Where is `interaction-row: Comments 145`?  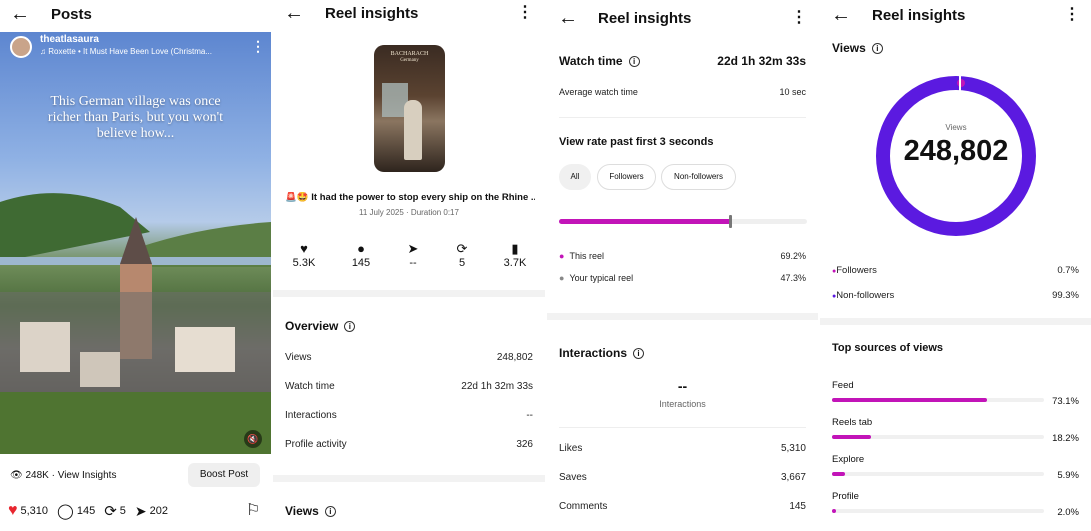 interaction-row: Comments 145 is located at coordinates (682, 506).